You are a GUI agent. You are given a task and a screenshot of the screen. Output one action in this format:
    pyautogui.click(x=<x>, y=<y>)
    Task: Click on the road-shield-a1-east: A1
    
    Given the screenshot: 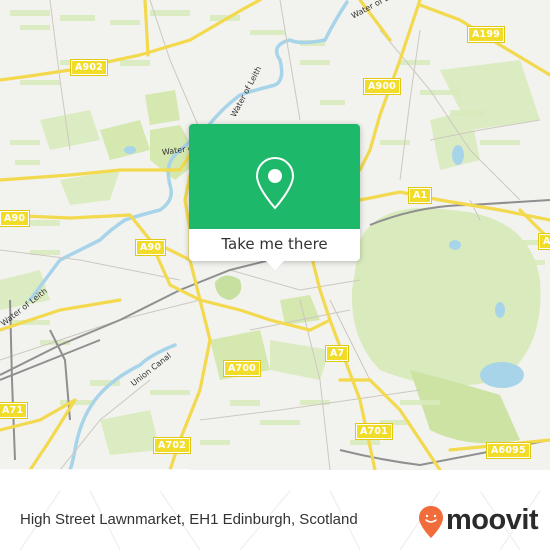 What is the action you would take?
    pyautogui.click(x=543, y=241)
    